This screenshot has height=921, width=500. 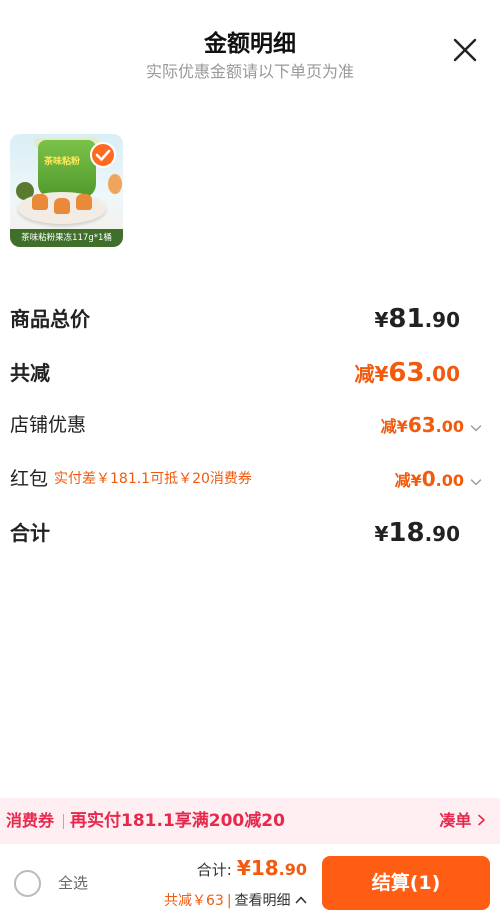 I want to click on select-all-radio, so click(x=27, y=883).